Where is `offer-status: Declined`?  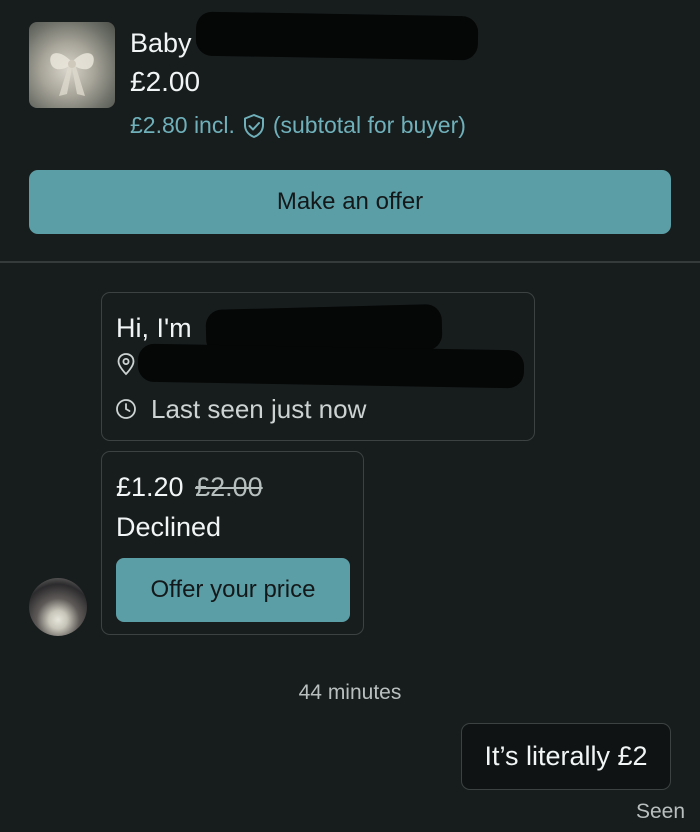 offer-status: Declined is located at coordinates (169, 527).